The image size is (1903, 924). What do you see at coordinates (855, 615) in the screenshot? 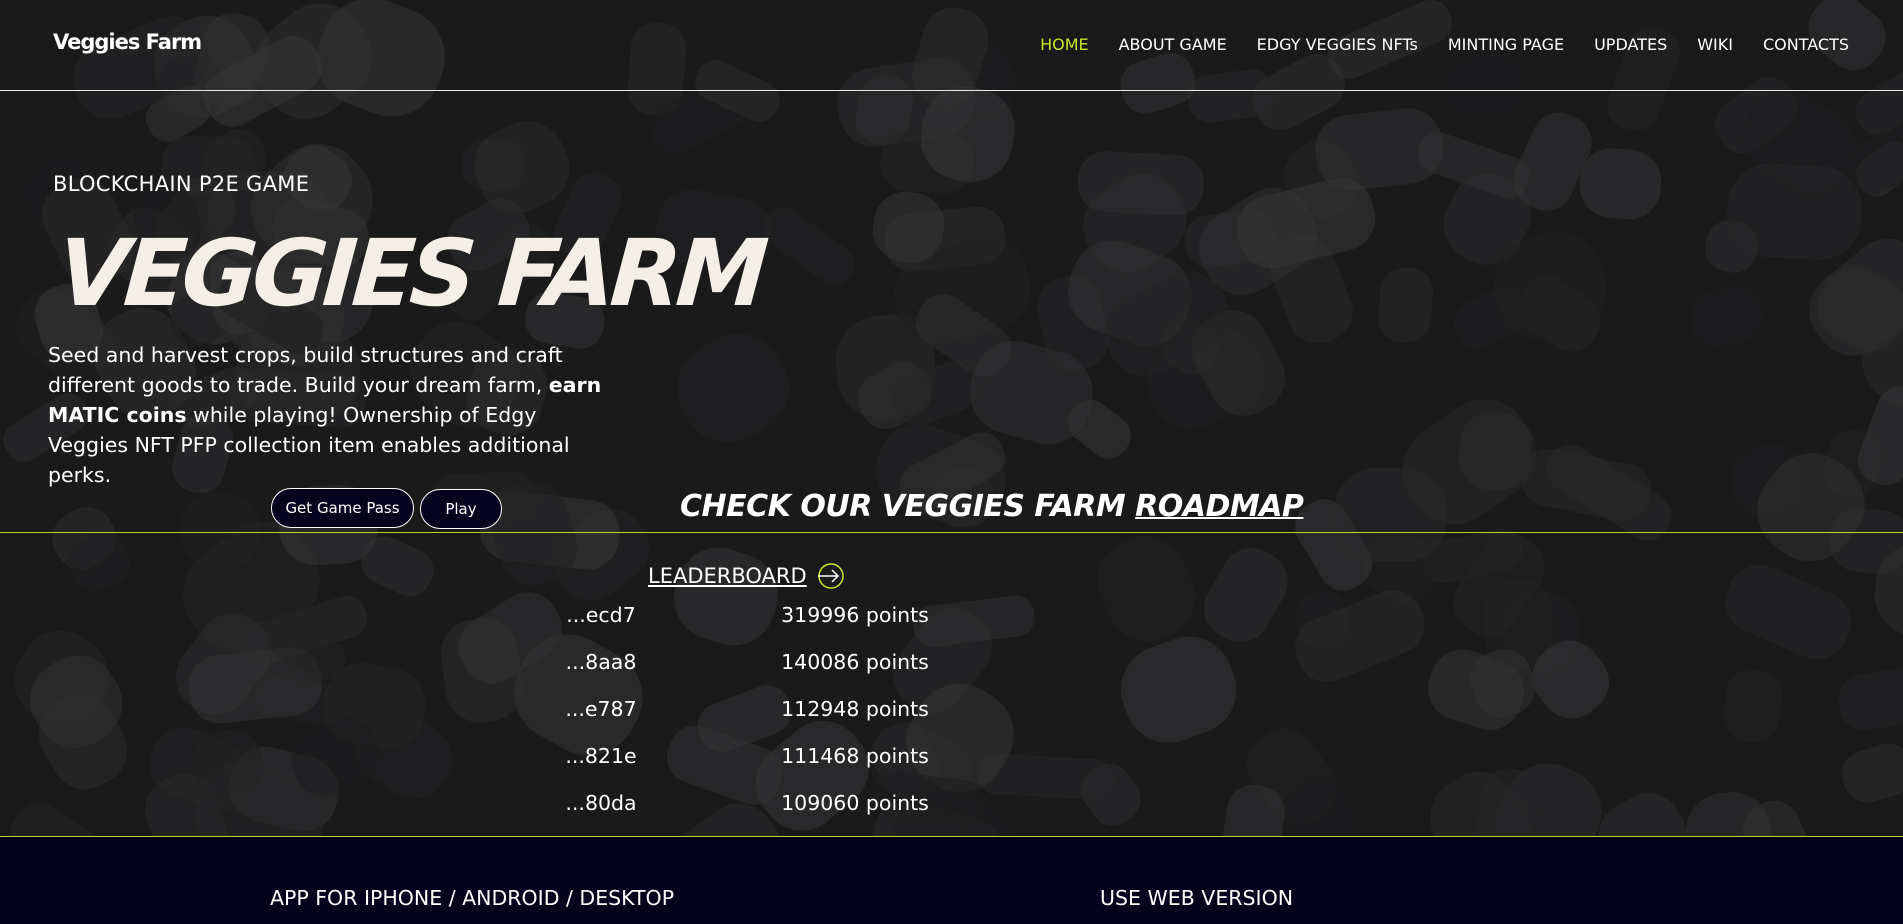
I see `leaderboard-points: 319996 points` at bounding box center [855, 615].